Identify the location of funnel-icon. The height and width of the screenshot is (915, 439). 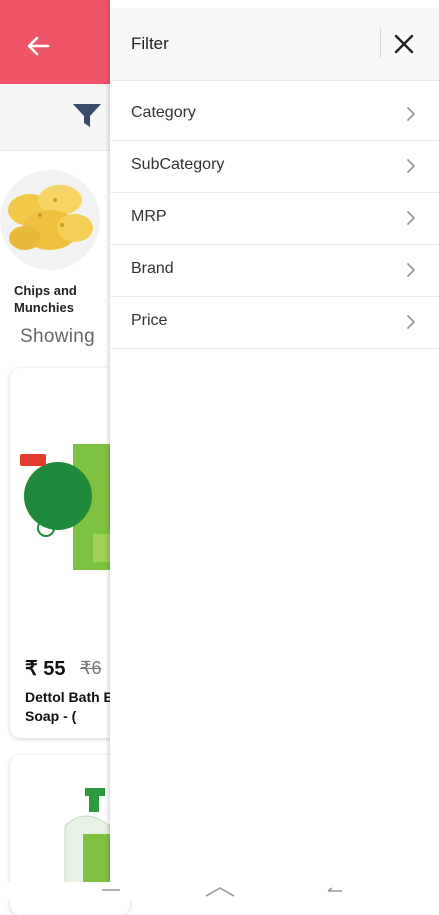
(87, 115).